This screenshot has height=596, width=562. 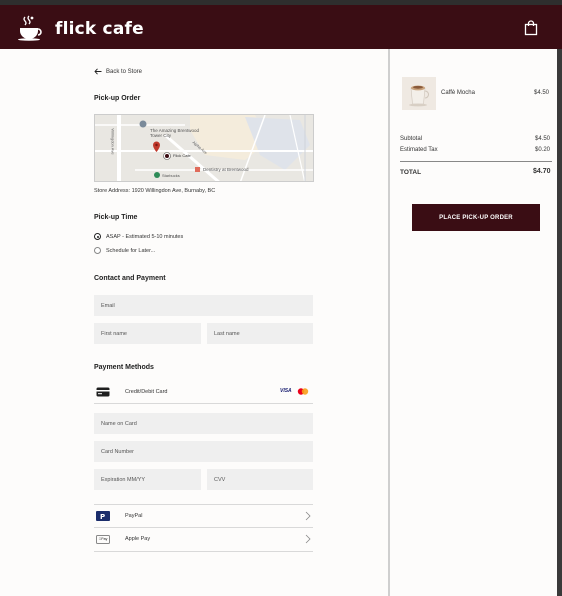 I want to click on visa-logo-icon: VISA, so click(x=286, y=391).